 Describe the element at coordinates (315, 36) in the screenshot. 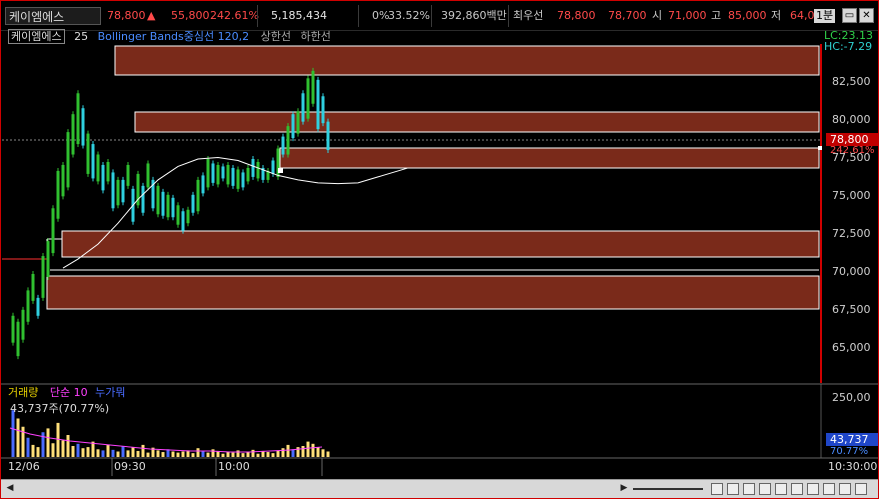

I see `legend-lower: 하한선` at that location.